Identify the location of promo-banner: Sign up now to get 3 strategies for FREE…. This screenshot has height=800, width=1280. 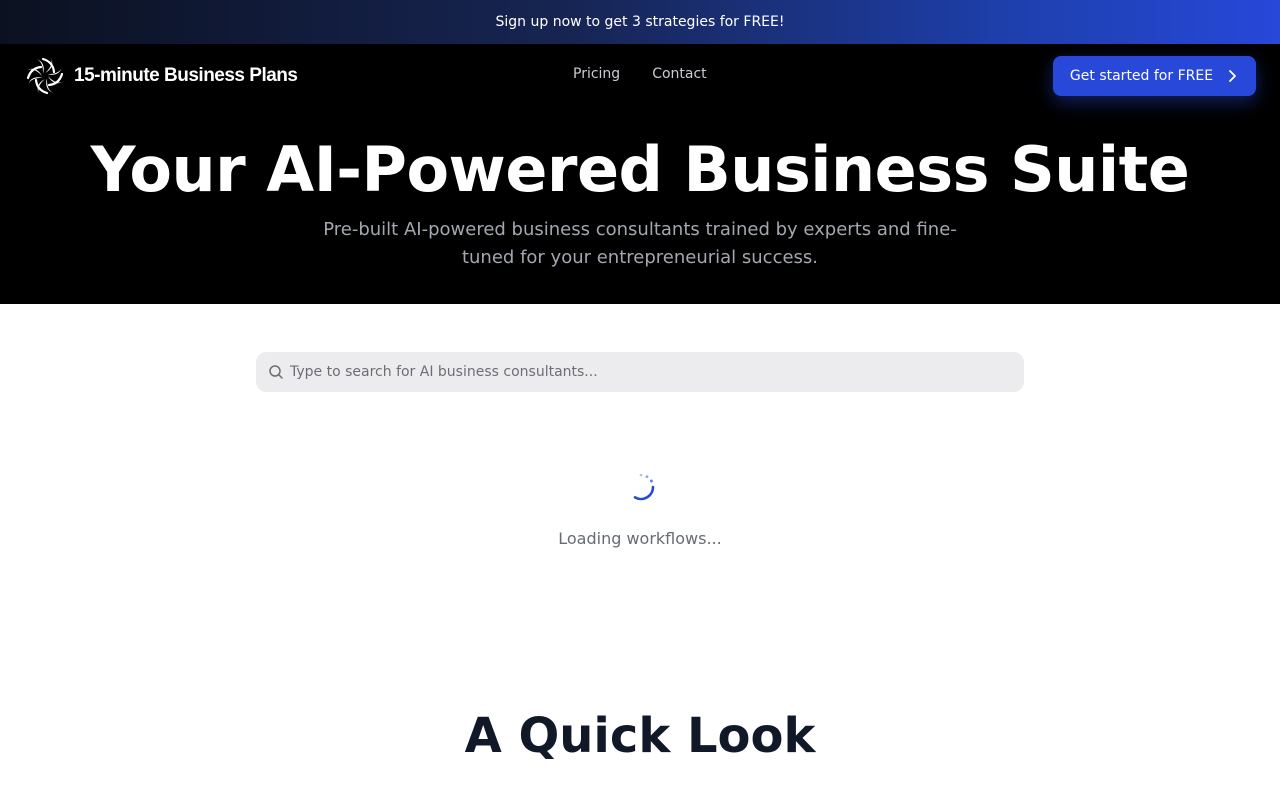
(640, 22).